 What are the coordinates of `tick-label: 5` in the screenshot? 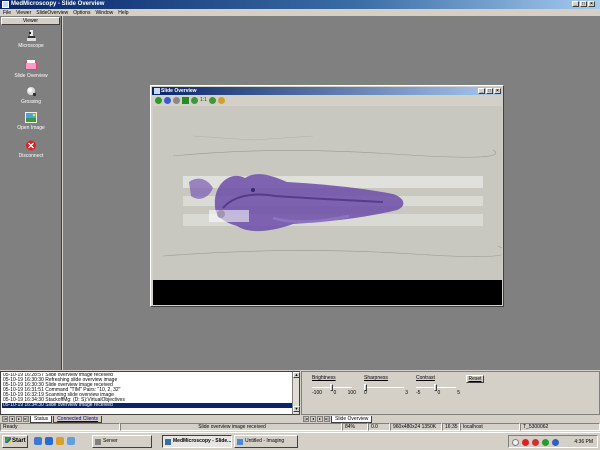 It's located at (458, 393).